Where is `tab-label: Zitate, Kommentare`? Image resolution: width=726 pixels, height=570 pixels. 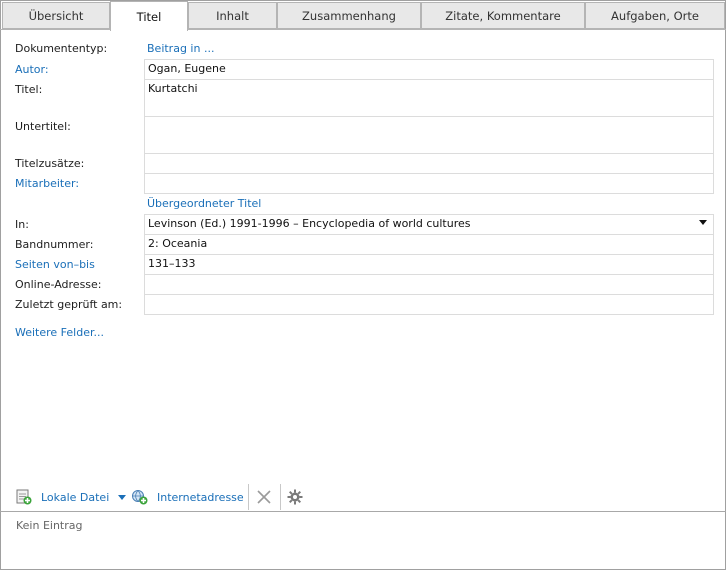
tab-label: Zitate, Kommentare is located at coordinates (503, 15).